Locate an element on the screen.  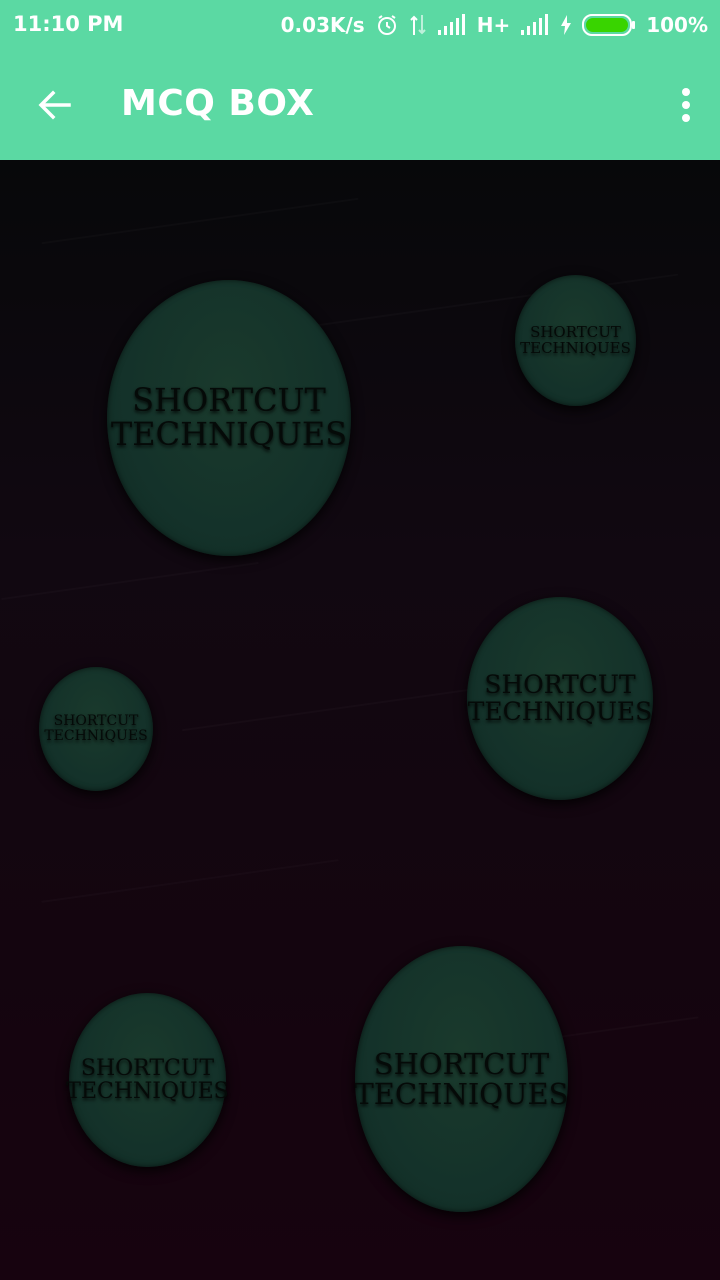
back-button is located at coordinates (55, 105).